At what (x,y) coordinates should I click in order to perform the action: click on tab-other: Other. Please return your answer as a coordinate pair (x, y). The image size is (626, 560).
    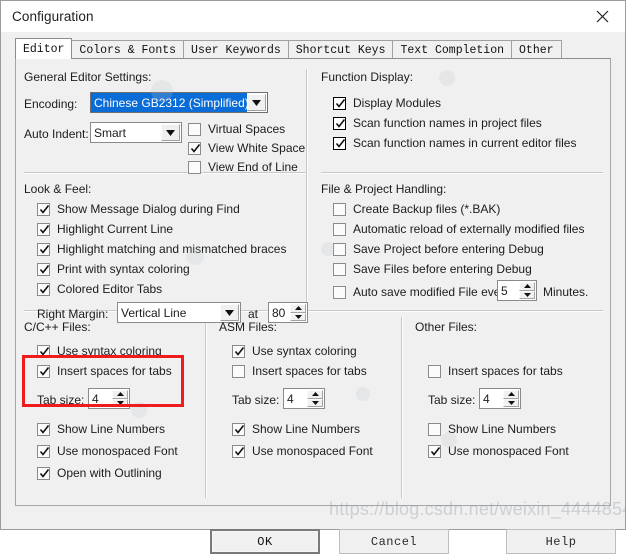
    Looking at the image, I should click on (536, 49).